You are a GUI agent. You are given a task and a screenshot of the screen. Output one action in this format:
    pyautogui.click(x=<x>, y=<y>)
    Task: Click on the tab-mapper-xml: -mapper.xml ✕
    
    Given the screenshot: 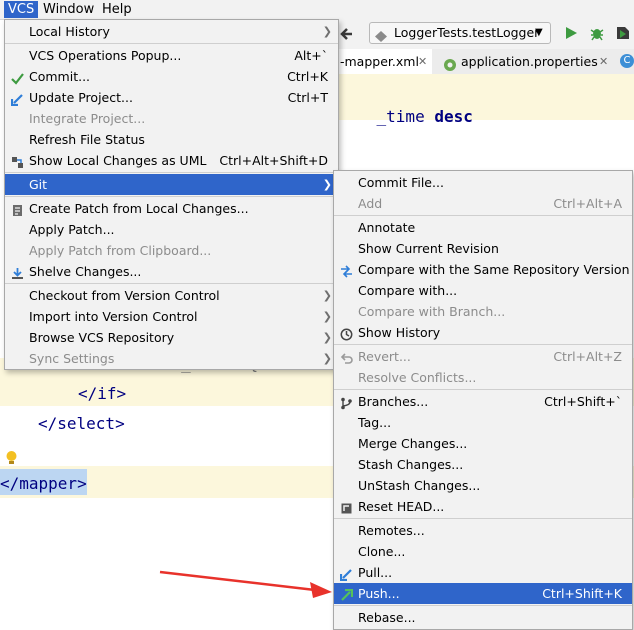 What is the action you would take?
    pyautogui.click(x=385, y=61)
    